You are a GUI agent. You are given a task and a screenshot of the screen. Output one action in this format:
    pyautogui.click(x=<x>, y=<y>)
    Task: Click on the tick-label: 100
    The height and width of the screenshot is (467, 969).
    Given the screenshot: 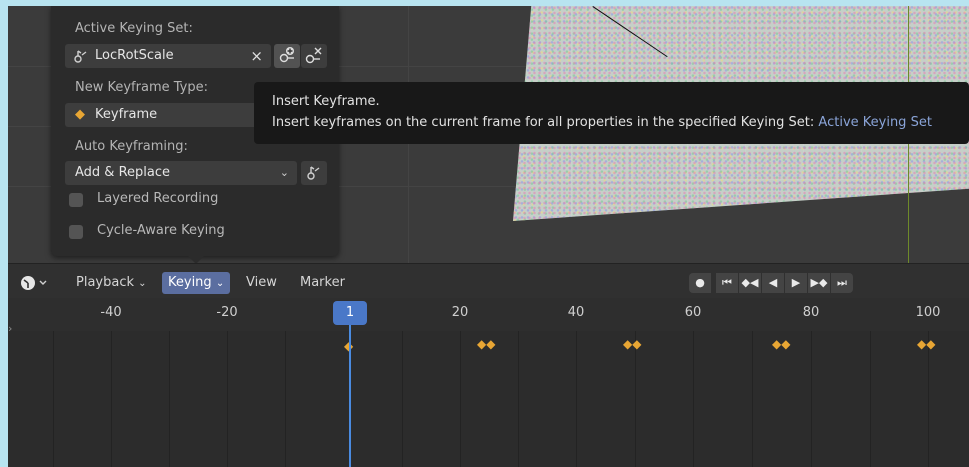 What is the action you would take?
    pyautogui.click(x=928, y=312)
    